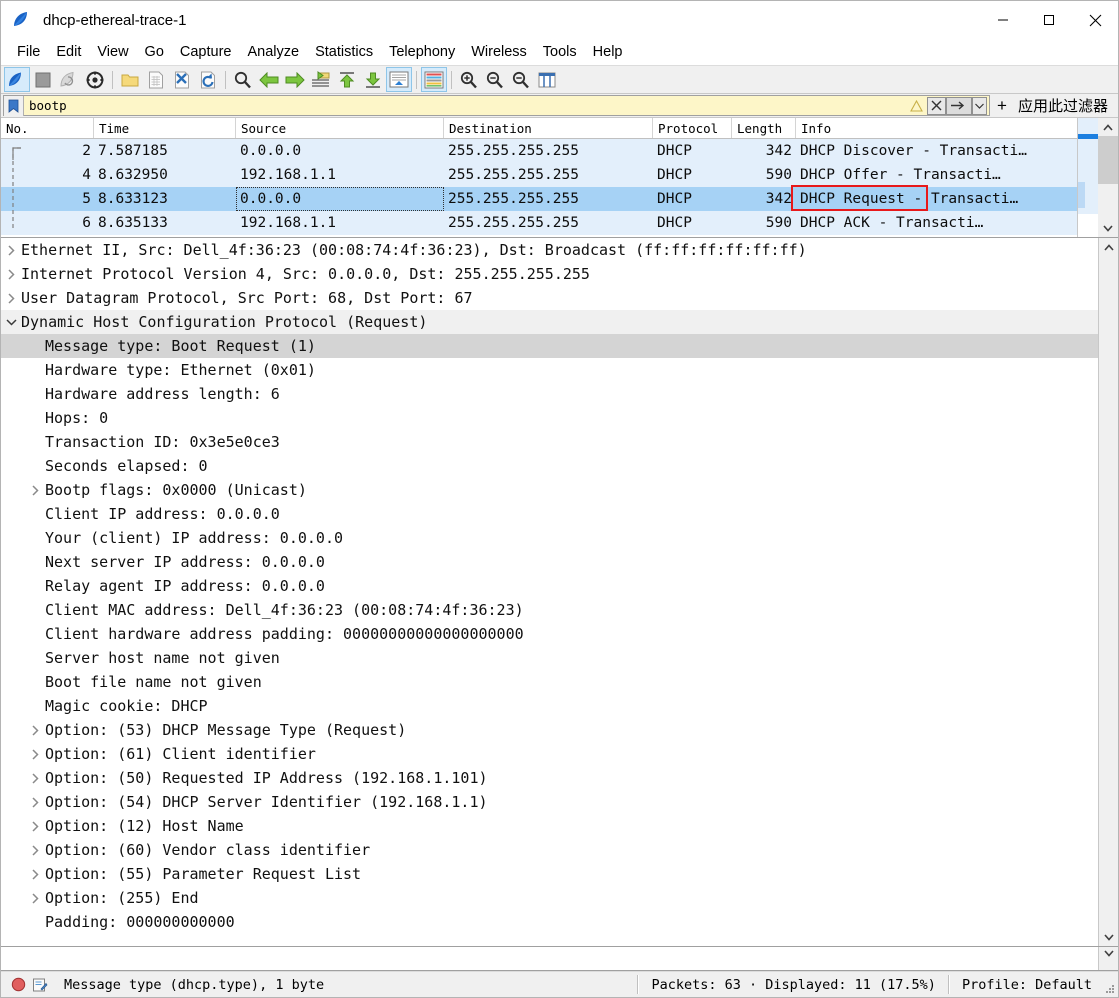 This screenshot has height=998, width=1119. I want to click on zoom-out-icon, so click(495, 79).